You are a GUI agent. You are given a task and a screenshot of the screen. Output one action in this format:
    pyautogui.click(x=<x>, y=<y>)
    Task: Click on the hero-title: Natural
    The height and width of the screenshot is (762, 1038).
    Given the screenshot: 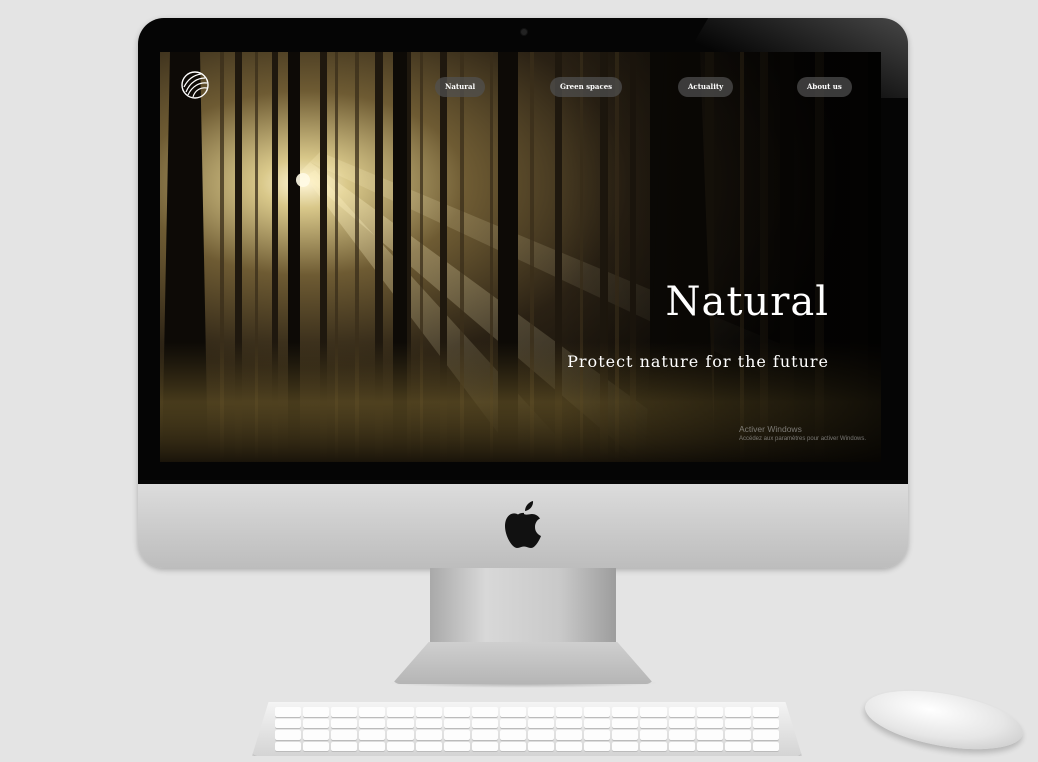 What is the action you would take?
    pyautogui.click(x=747, y=302)
    